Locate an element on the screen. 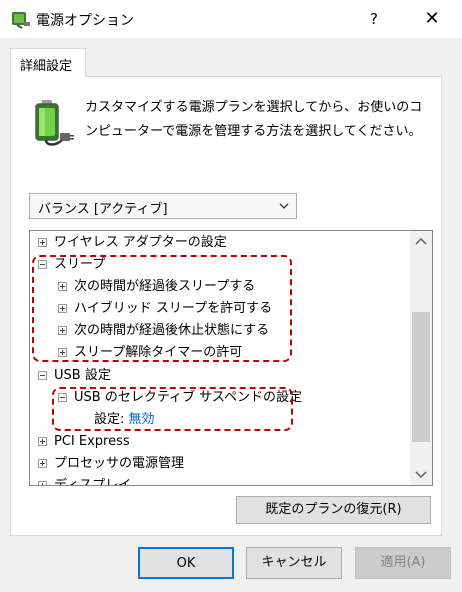 Image resolution: width=462 pixels, height=592 pixels. highlight-usb-suspend is located at coordinates (172, 409).